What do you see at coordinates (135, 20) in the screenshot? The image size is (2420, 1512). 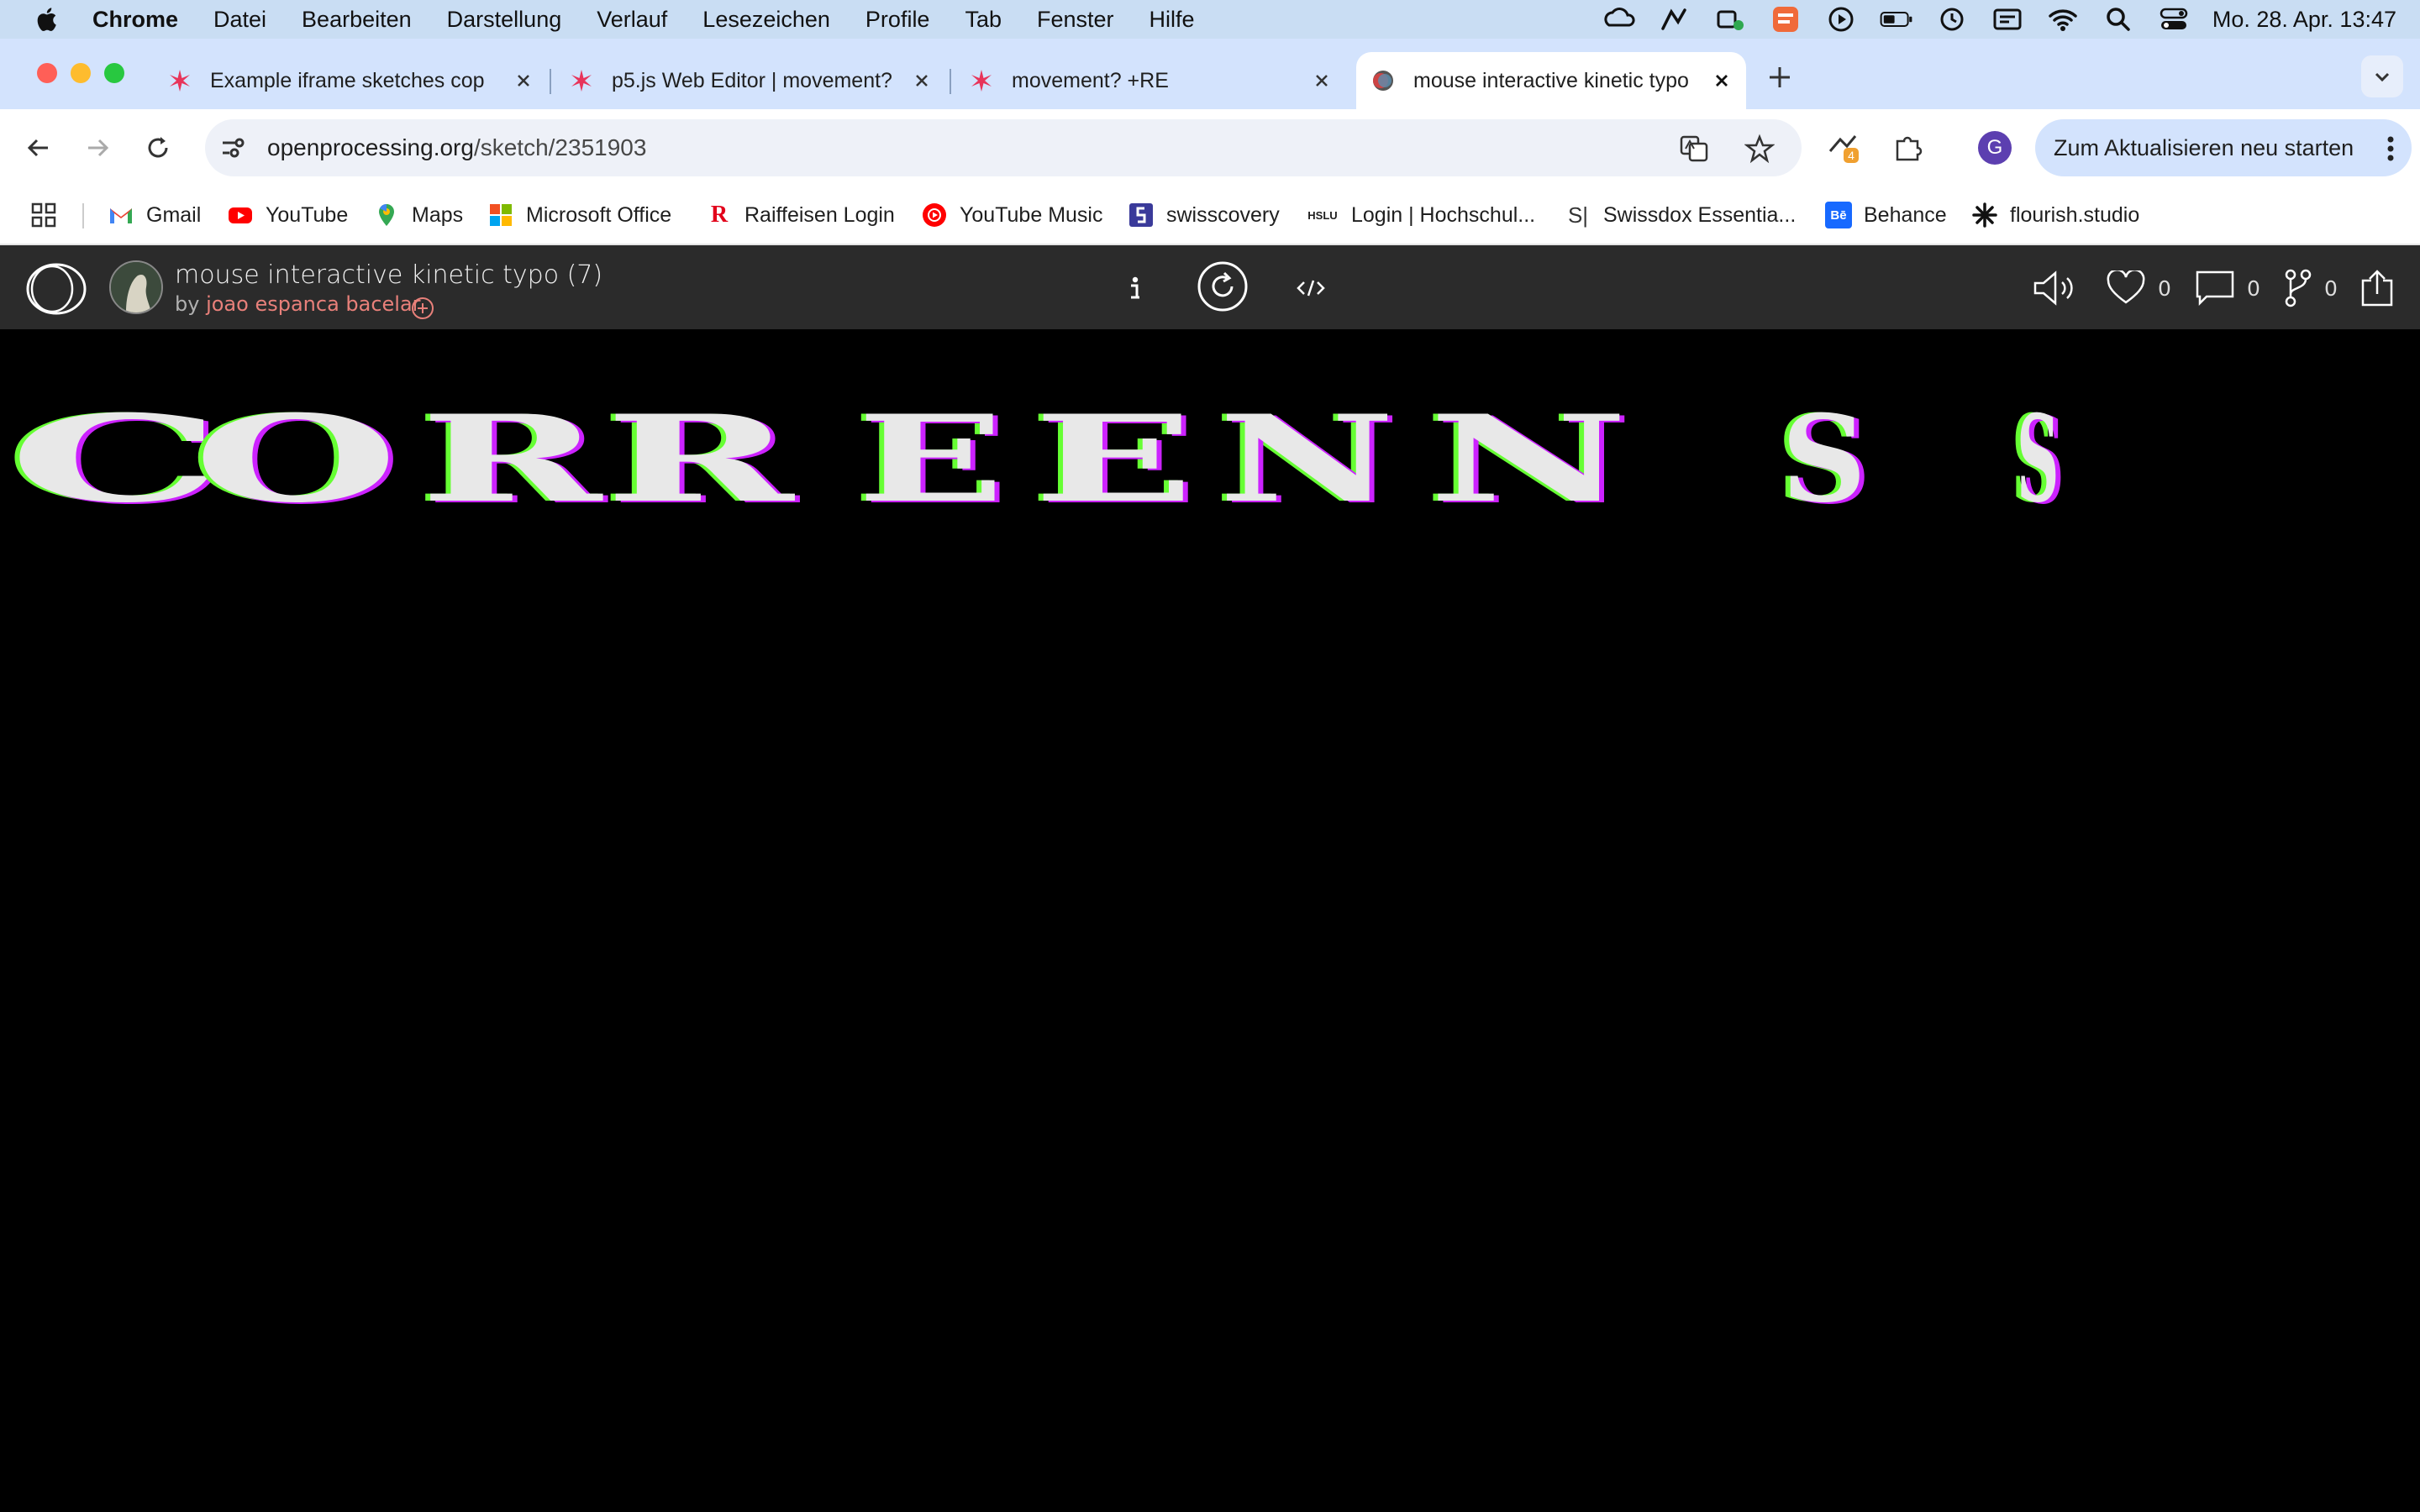 I see `menu-app-name: Chrome` at bounding box center [135, 20].